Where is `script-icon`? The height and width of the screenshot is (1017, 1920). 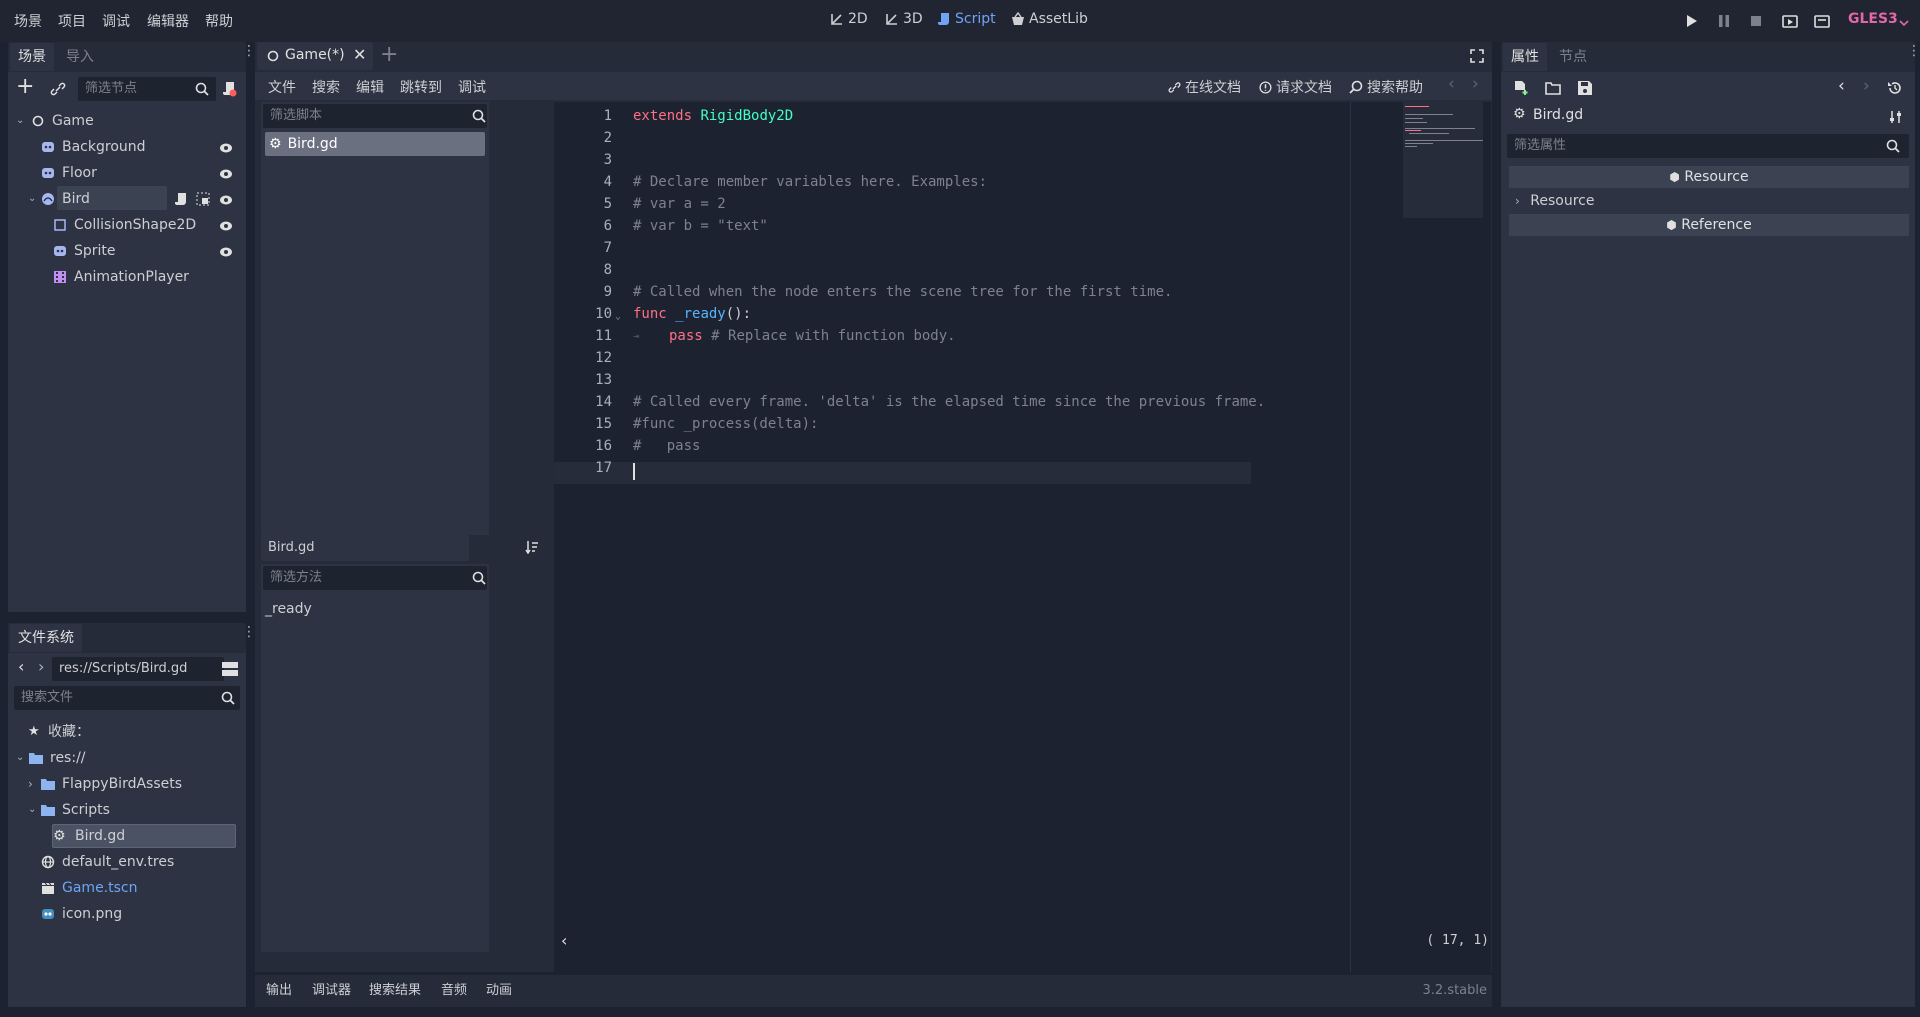
script-icon is located at coordinates (181, 199).